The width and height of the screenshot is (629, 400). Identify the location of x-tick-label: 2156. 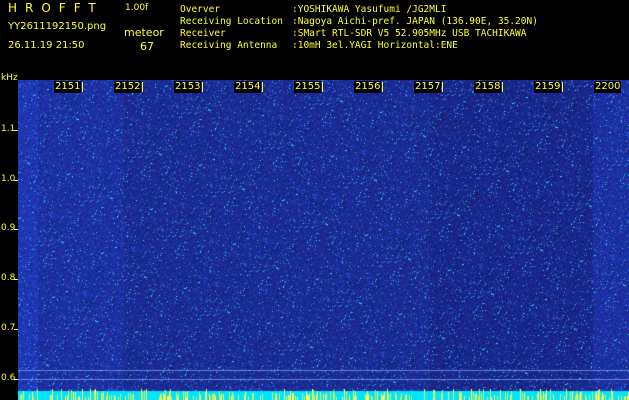
(368, 87).